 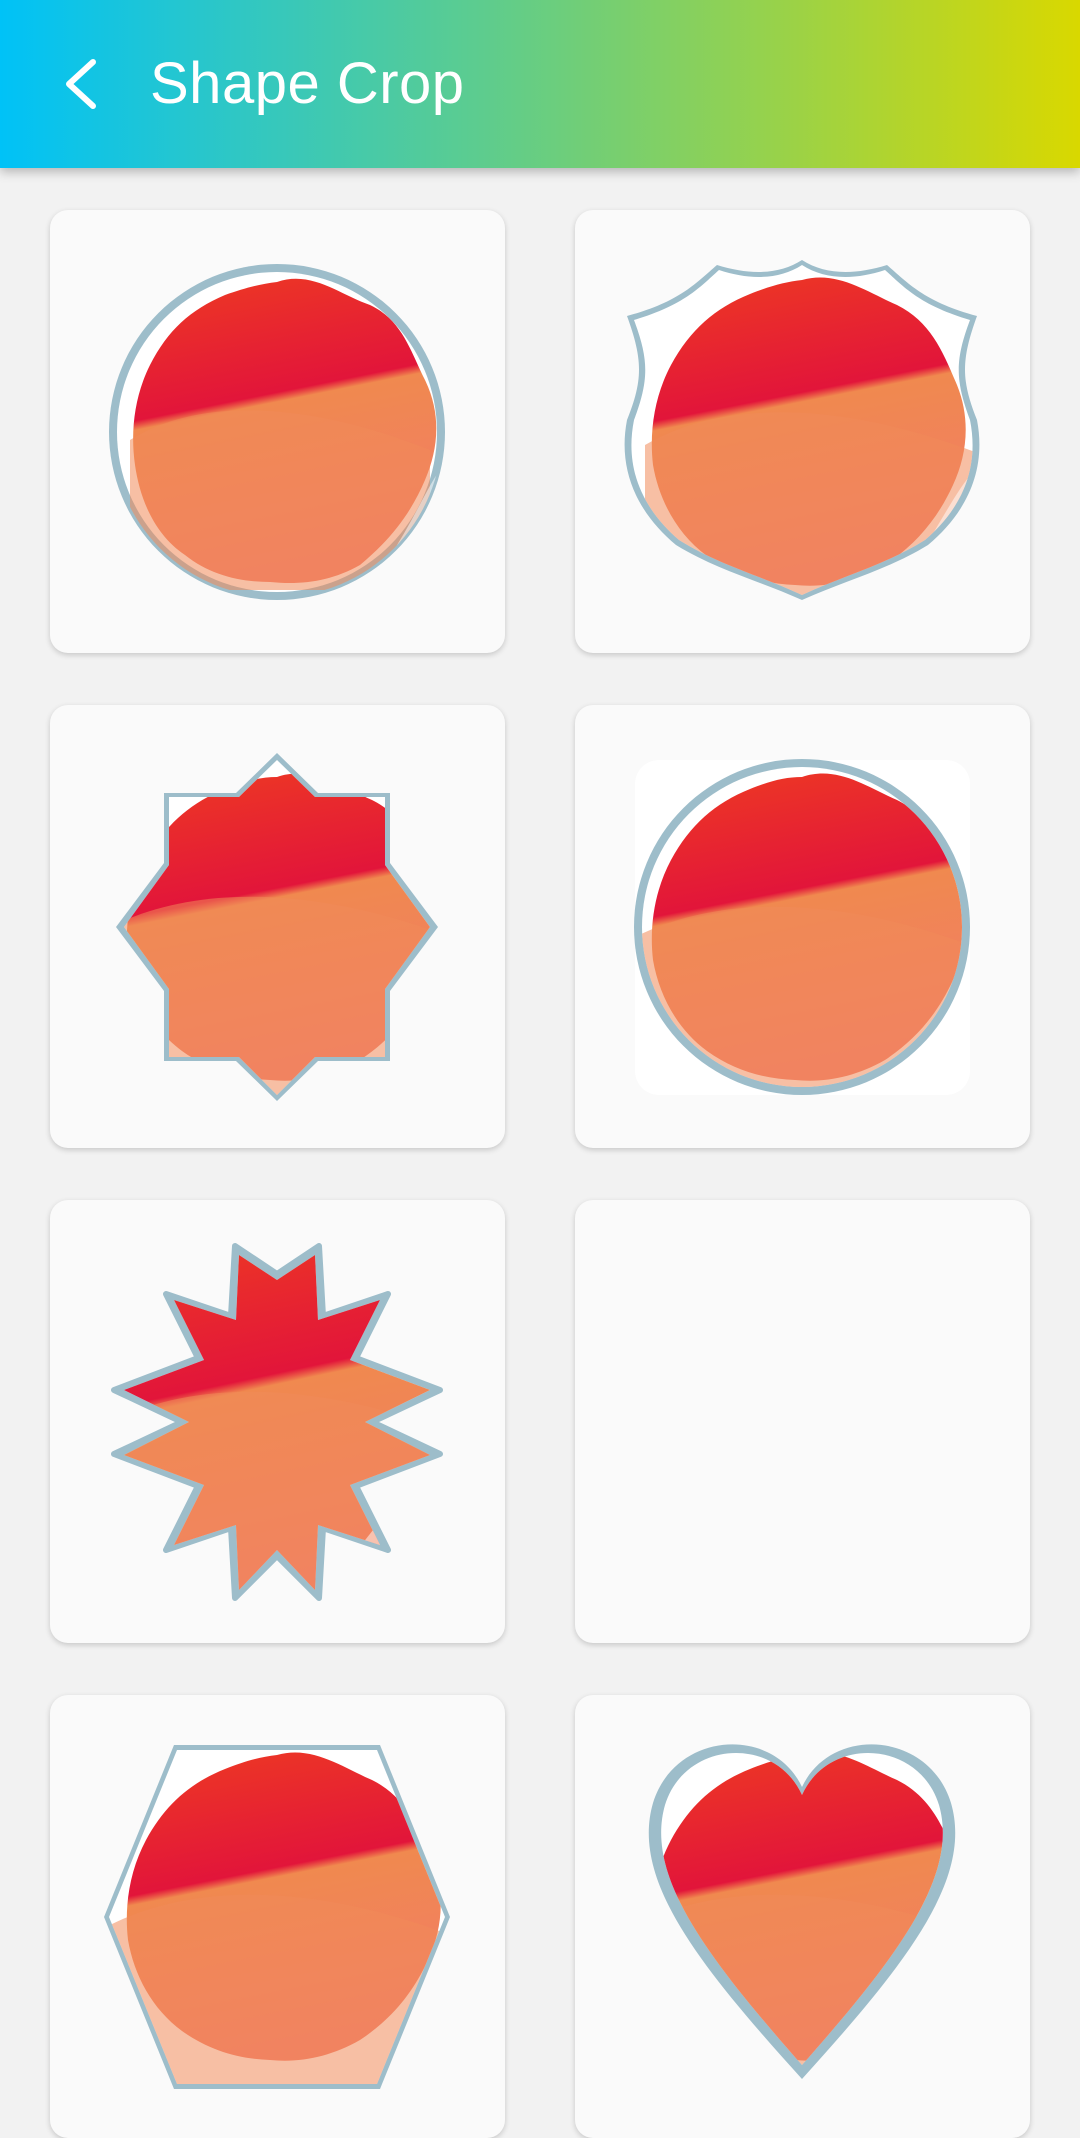 I want to click on shape-card-octagram, so click(x=277, y=926).